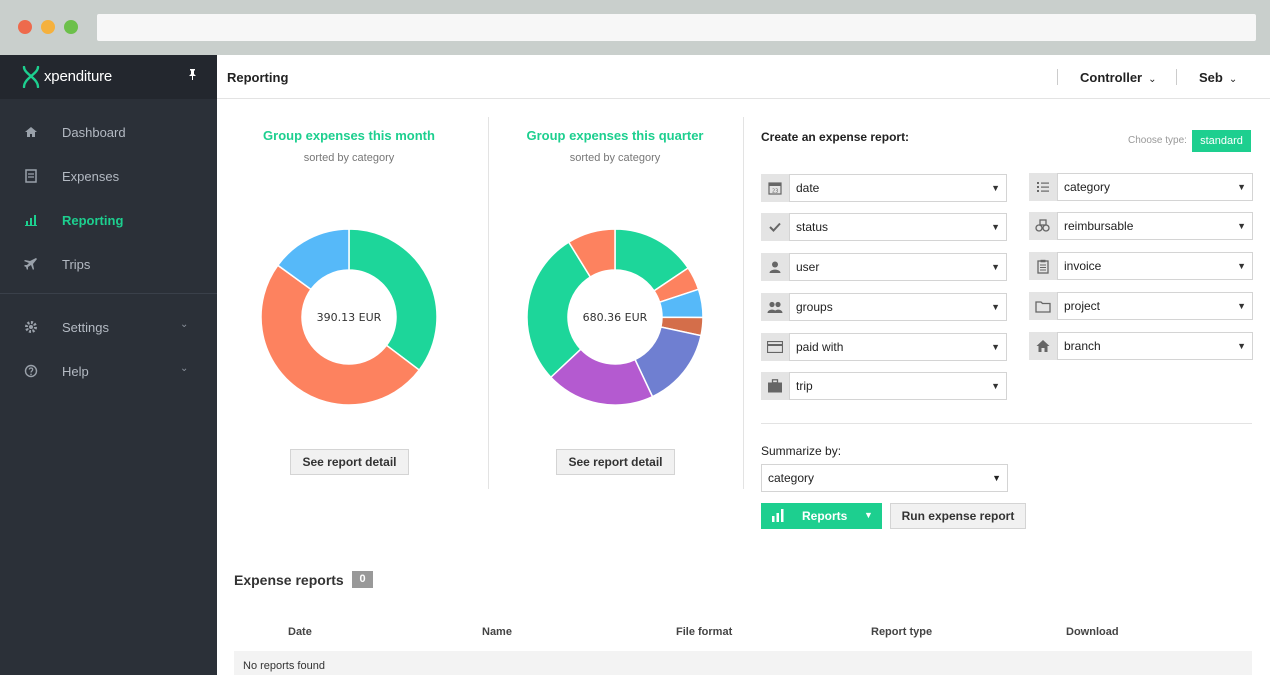 Image resolution: width=1270 pixels, height=675 pixels. What do you see at coordinates (1155, 266) in the screenshot?
I see `filter-invoice-select: invoice ▼` at bounding box center [1155, 266].